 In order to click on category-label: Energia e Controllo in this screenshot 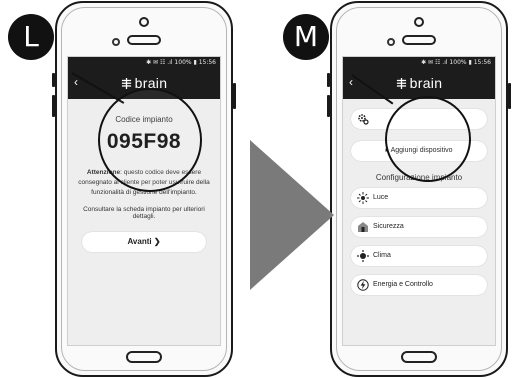, I will do `click(403, 284)`.